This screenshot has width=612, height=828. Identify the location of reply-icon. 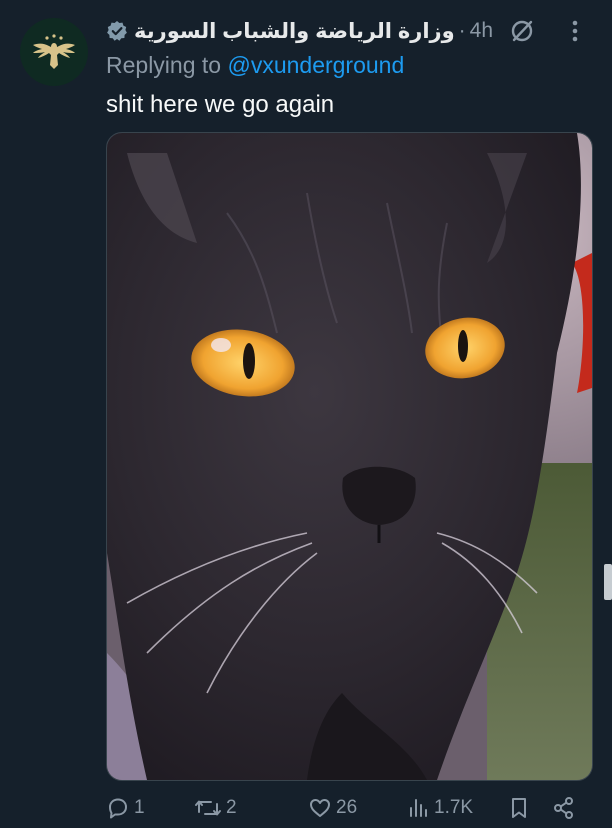
(118, 808).